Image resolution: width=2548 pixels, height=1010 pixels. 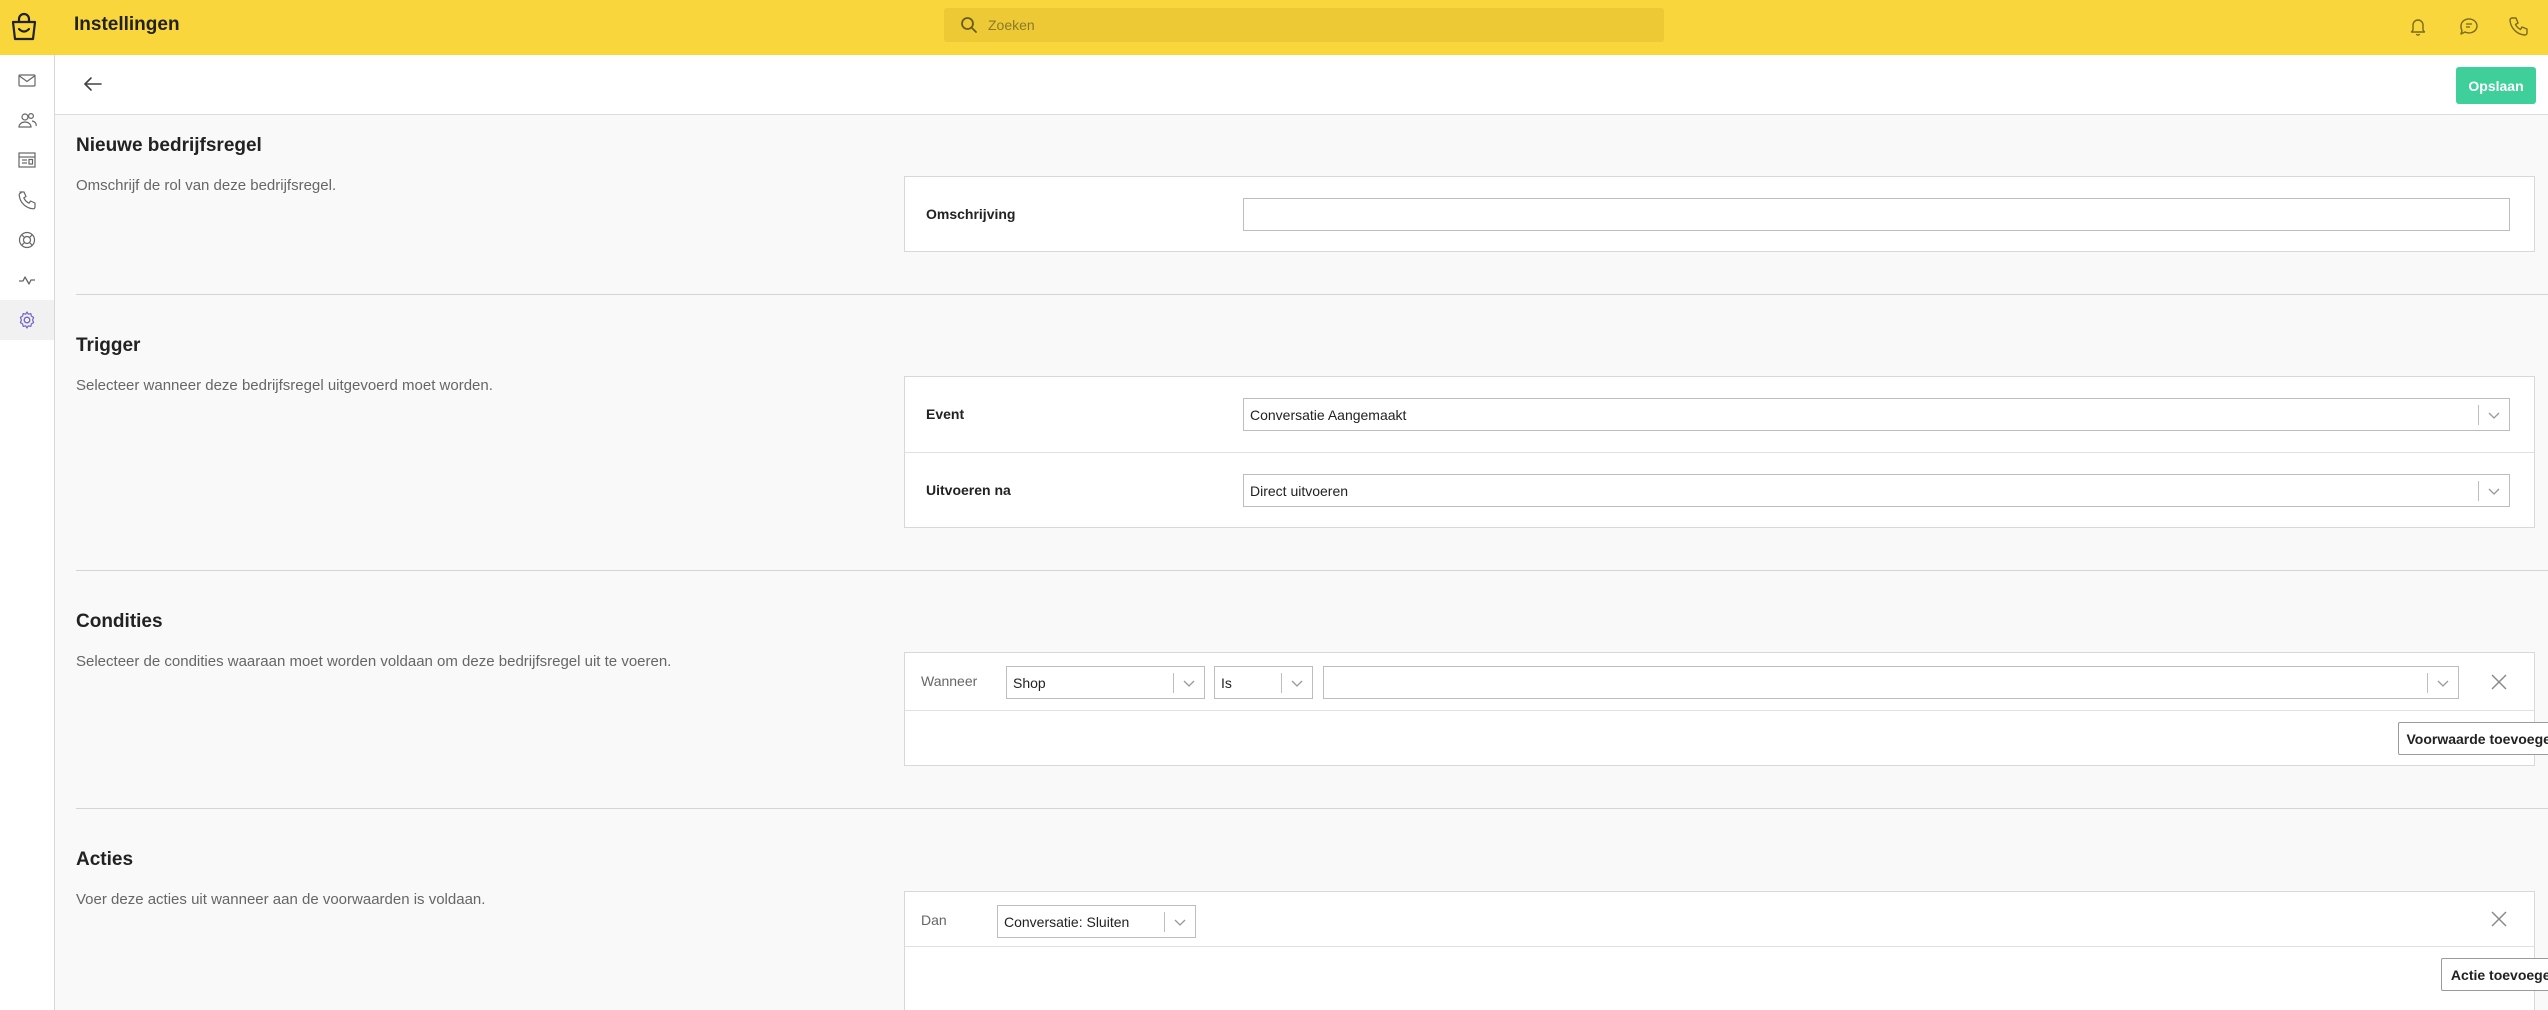 I want to click on trigger-section-title: Trigger, so click(x=108, y=345).